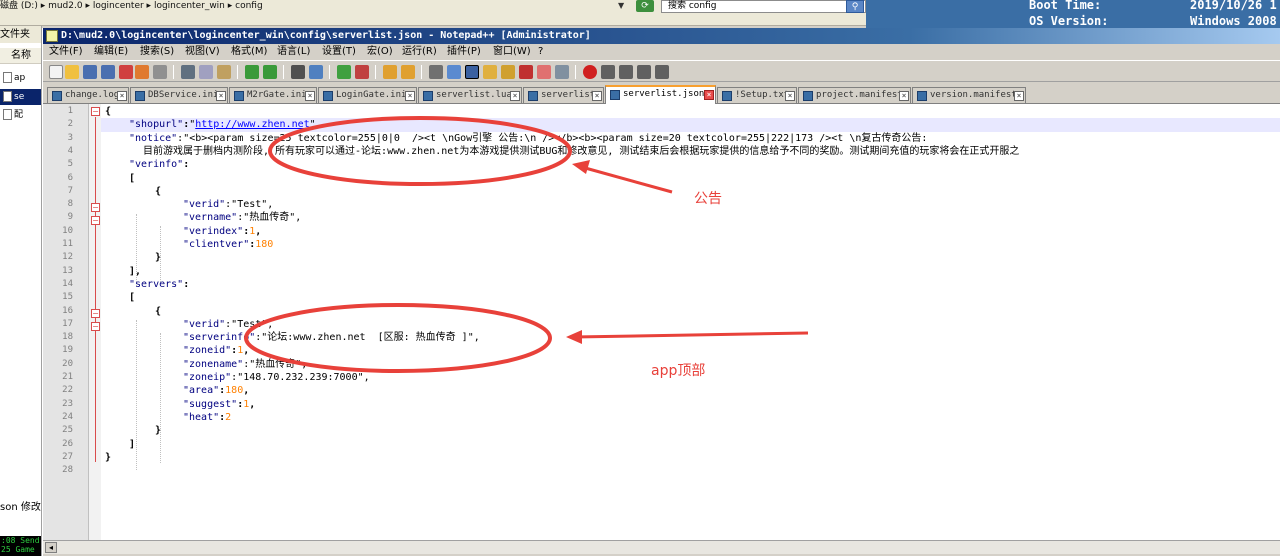  Describe the element at coordinates (526, 72) in the screenshot. I see `function-list-icon` at that location.